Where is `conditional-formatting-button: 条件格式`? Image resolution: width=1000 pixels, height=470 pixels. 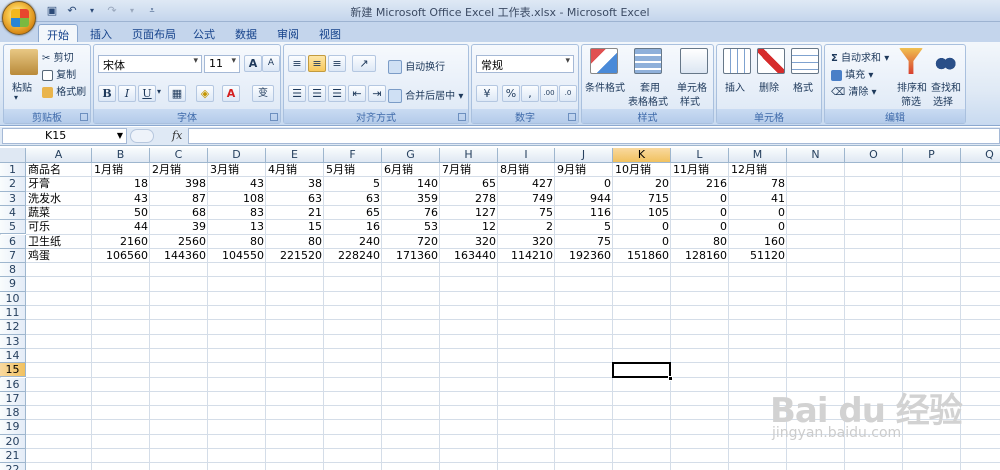 conditional-formatting-button: 条件格式 is located at coordinates (605, 86).